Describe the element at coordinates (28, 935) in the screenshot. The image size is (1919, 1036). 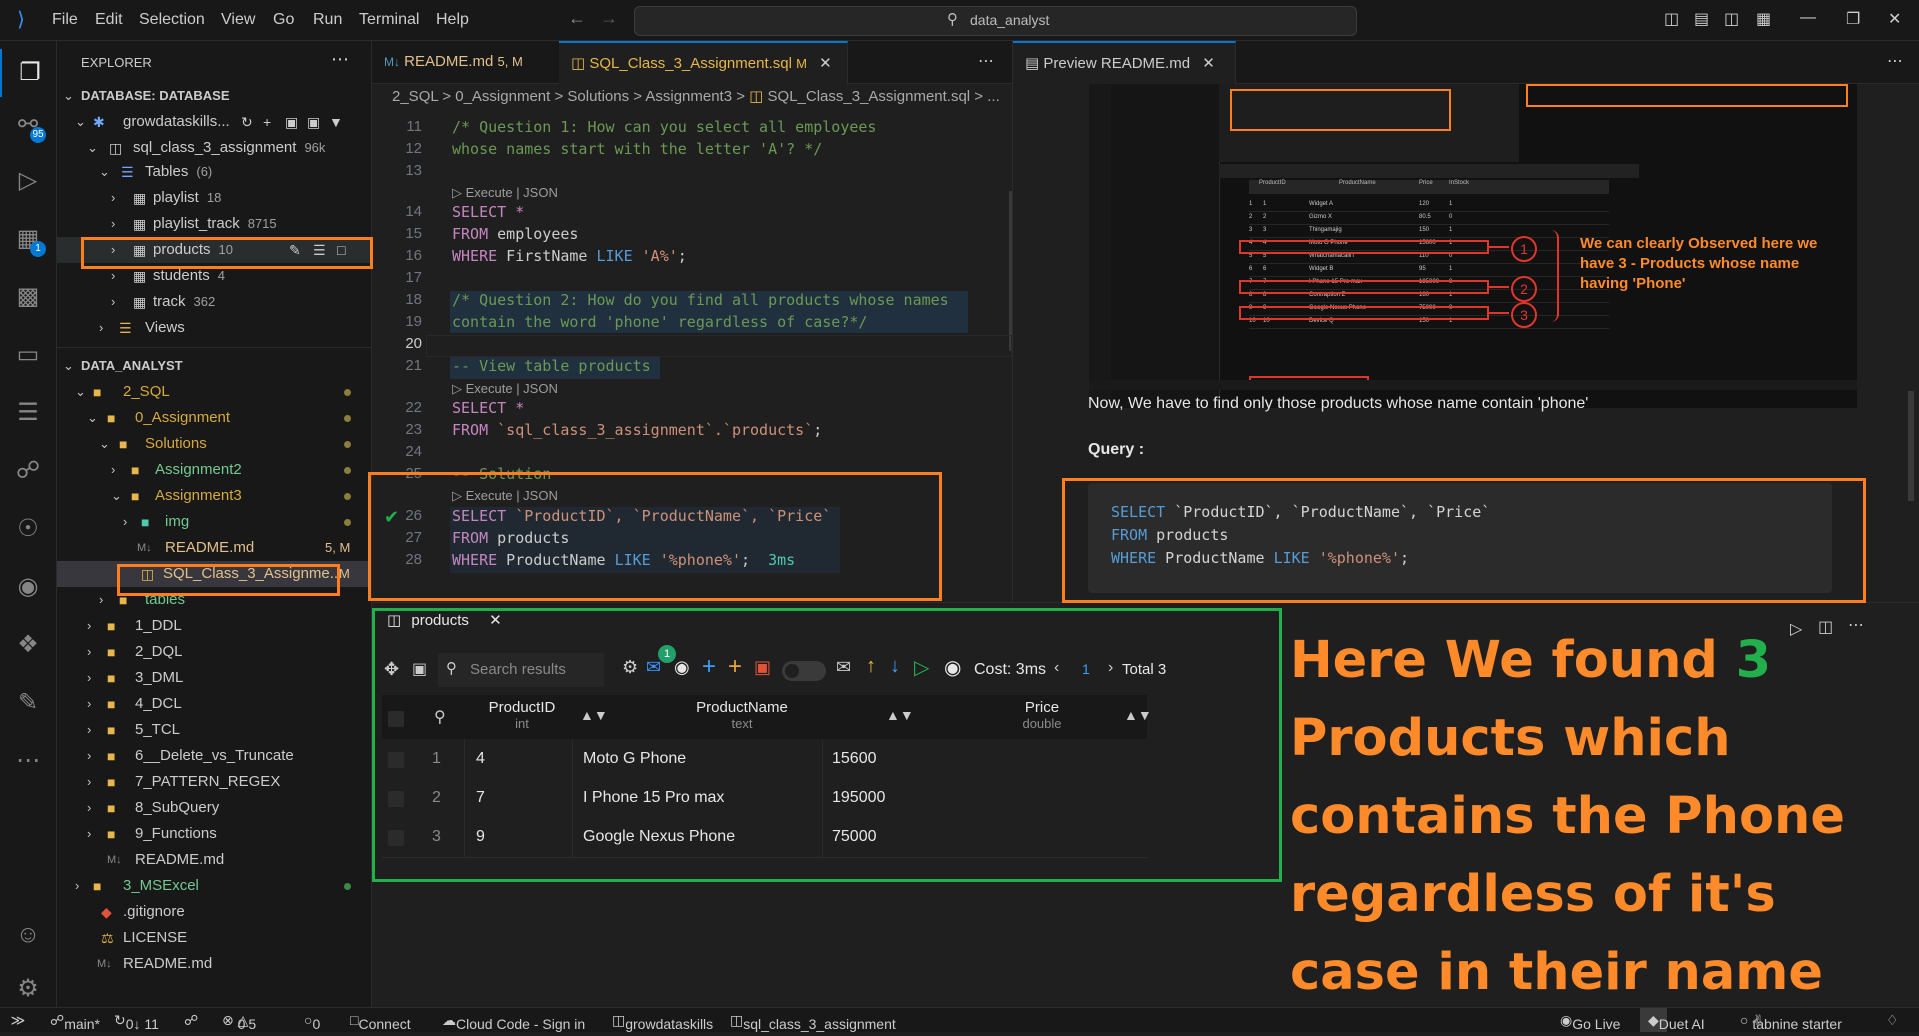
I see `account-icon: ☺` at that location.